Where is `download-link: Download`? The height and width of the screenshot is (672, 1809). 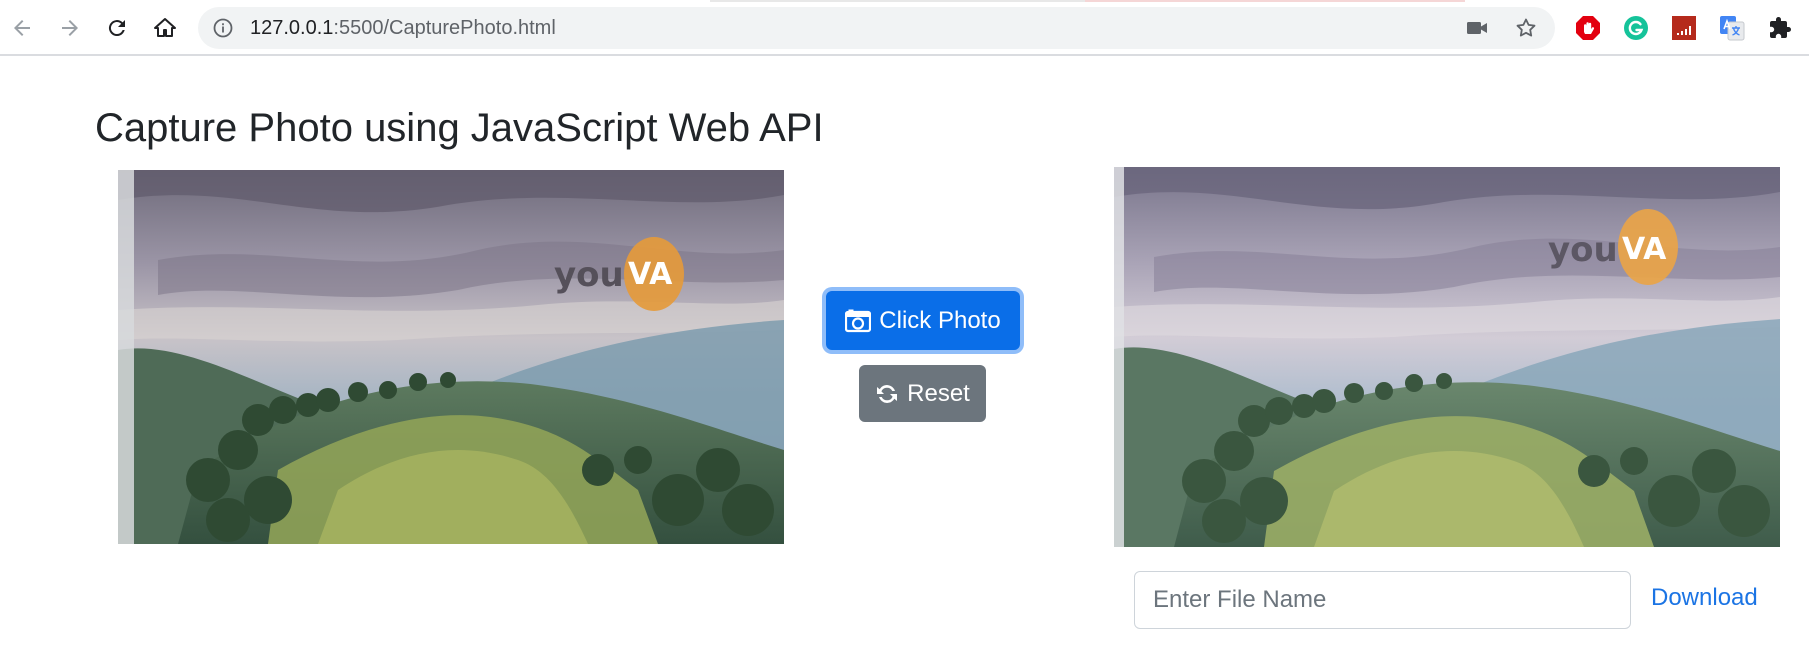 download-link: Download is located at coordinates (1704, 598).